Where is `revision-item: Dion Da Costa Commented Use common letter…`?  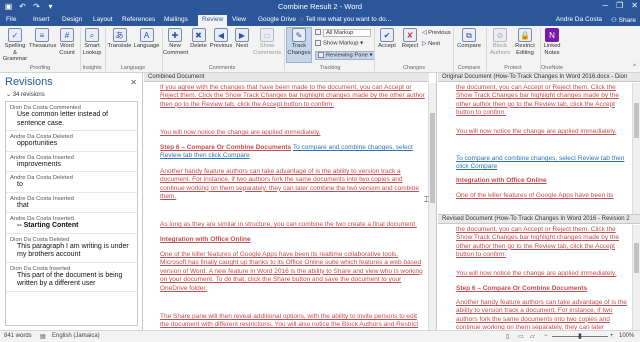 revision-item: Dion Da Costa Commented Use common letter… is located at coordinates (71, 116).